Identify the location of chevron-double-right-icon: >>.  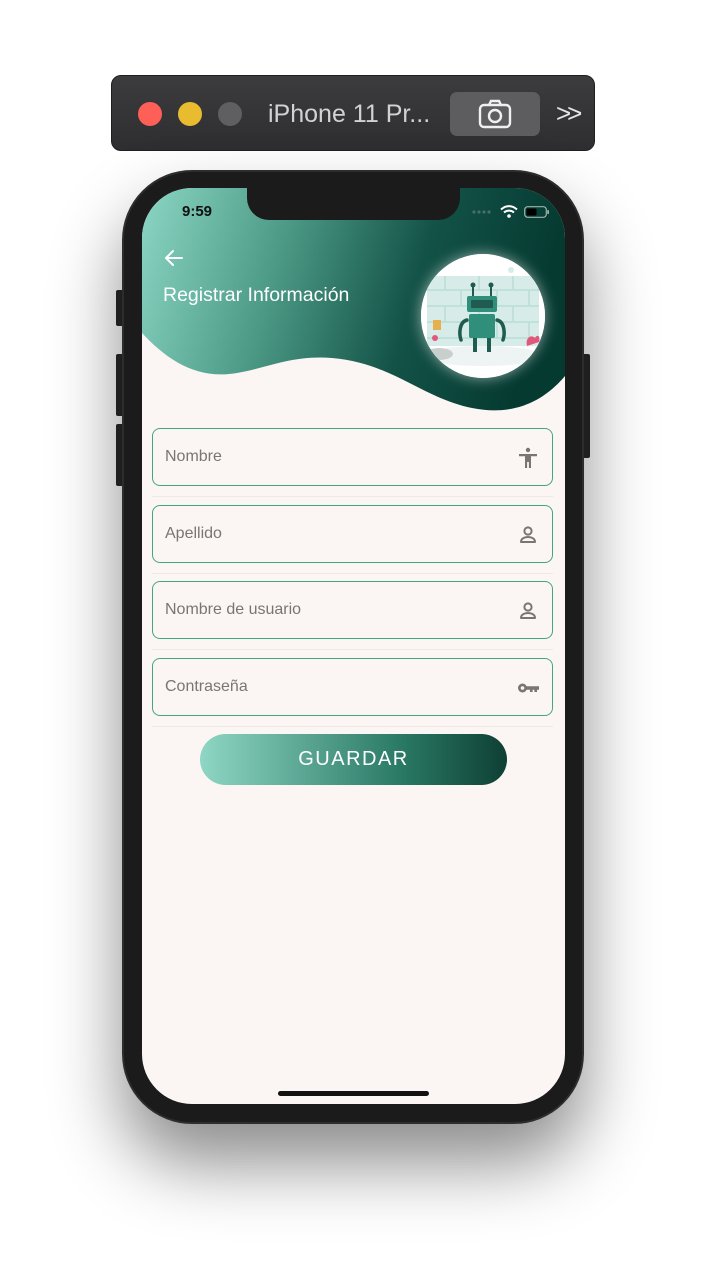
(569, 113).